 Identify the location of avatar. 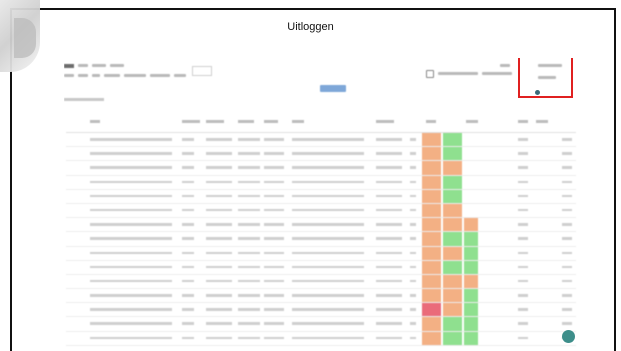
(537, 92).